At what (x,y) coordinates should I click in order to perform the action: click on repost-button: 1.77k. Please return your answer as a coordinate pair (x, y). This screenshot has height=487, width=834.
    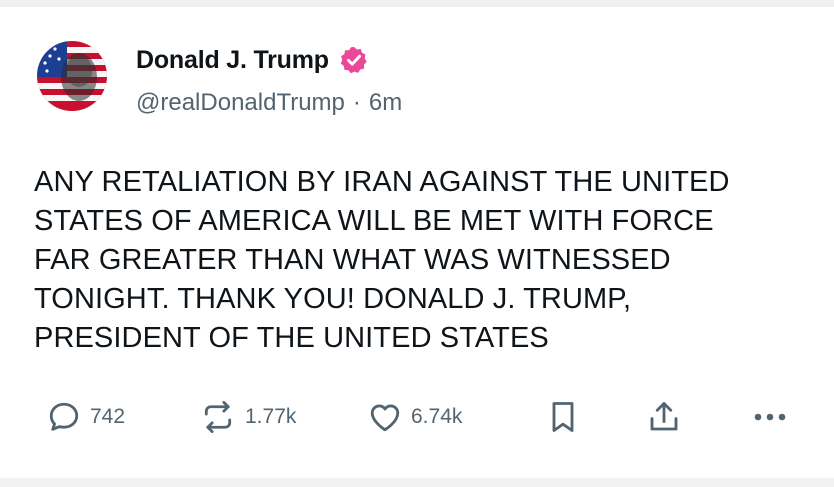
    Looking at the image, I should click on (247, 417).